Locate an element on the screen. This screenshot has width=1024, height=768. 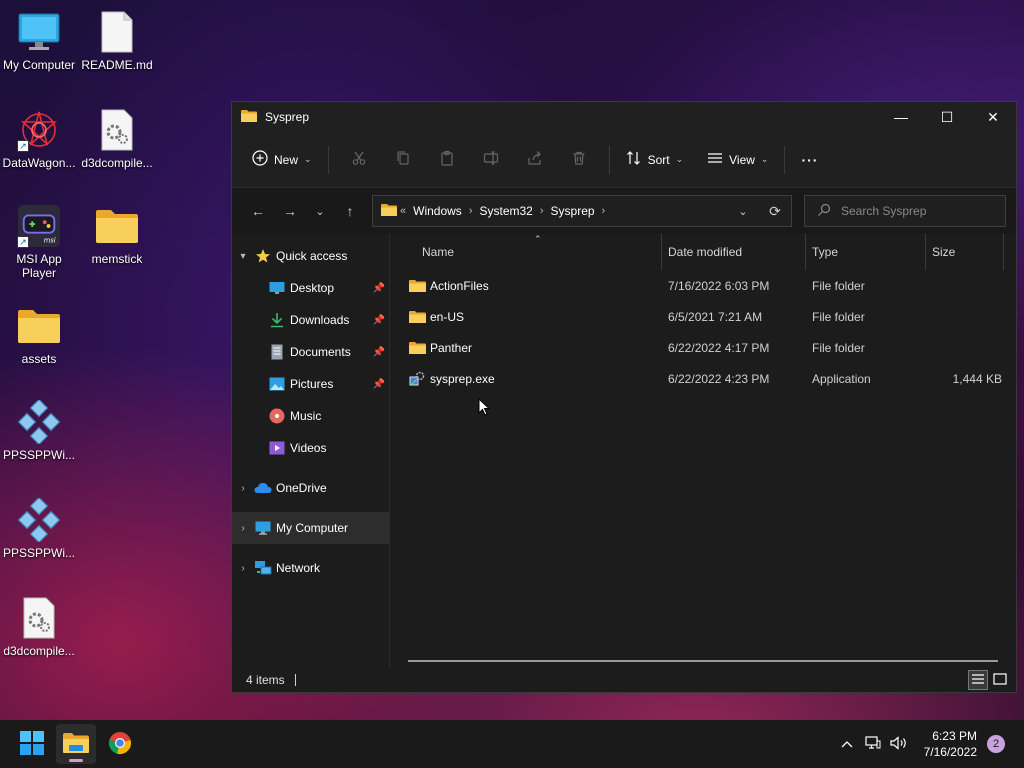
forward-button: → is located at coordinates (290, 211).